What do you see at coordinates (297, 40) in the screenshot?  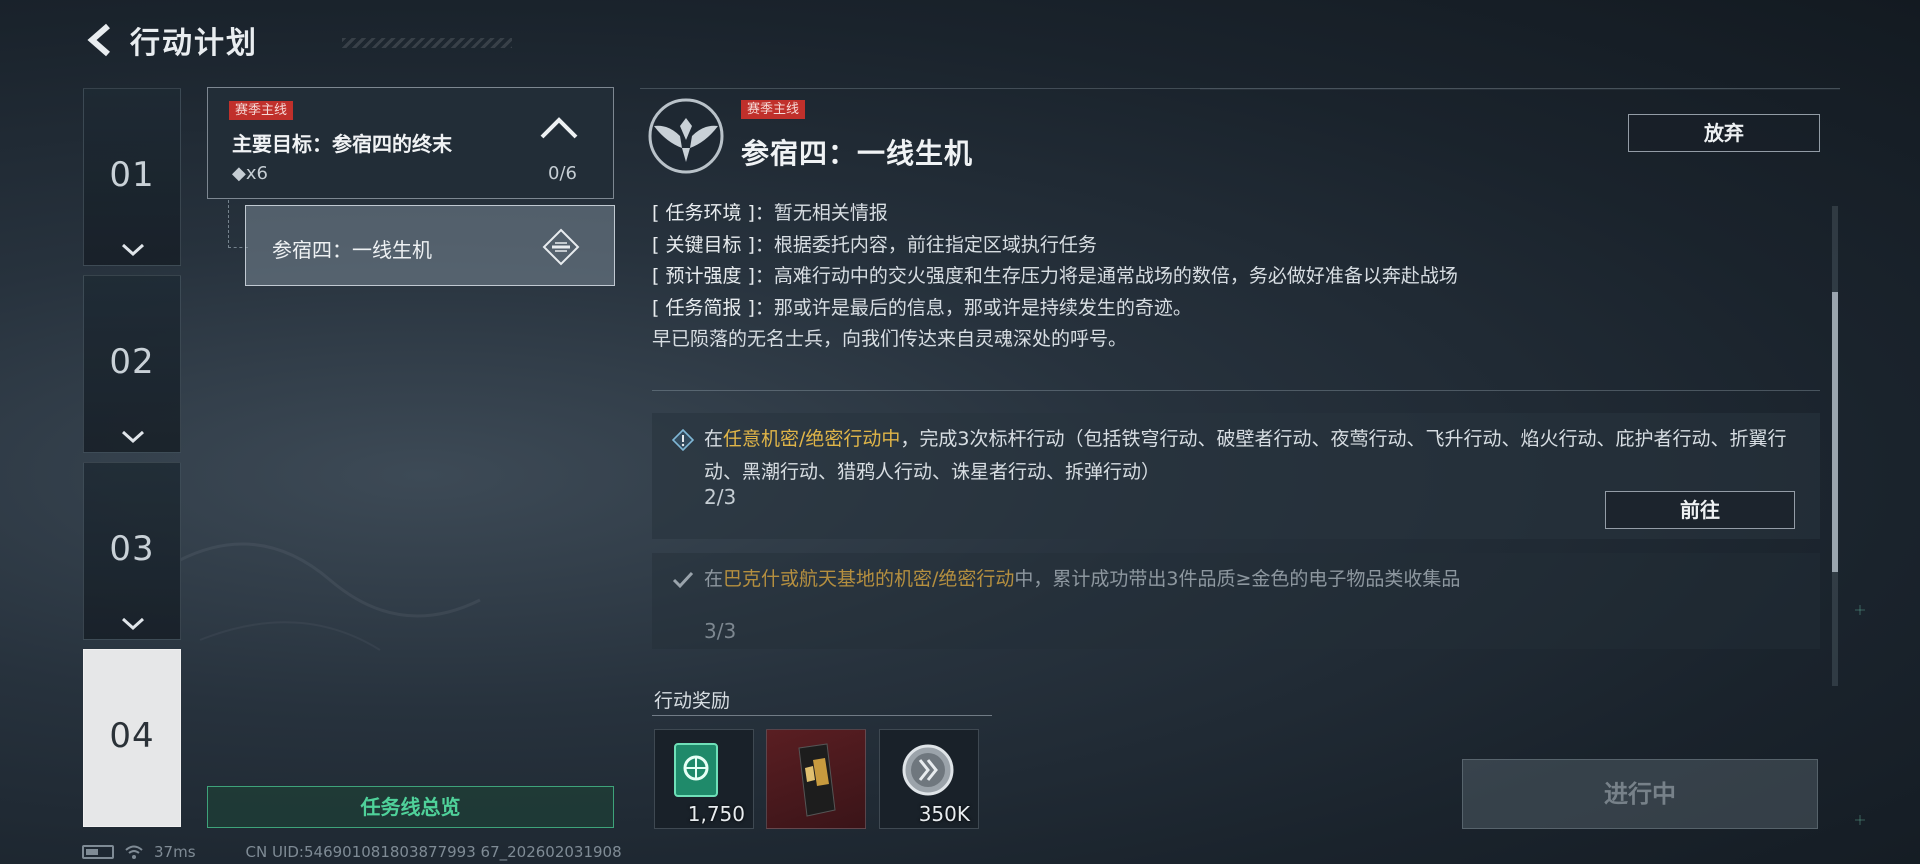 I see `top-bar: 行动计划` at bounding box center [297, 40].